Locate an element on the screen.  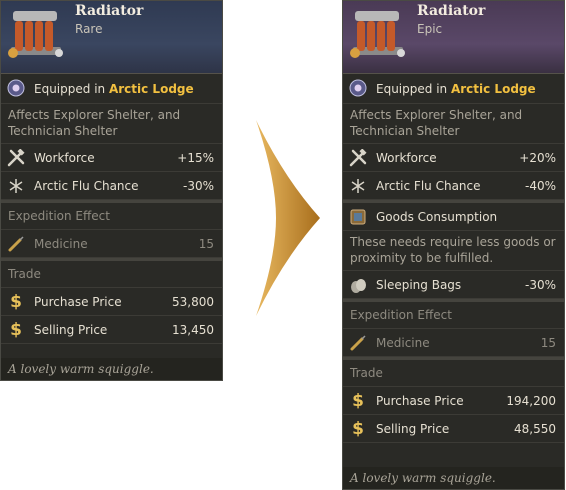
trade-row-selling: $ Selling Price 48,550 is located at coordinates (453, 429).